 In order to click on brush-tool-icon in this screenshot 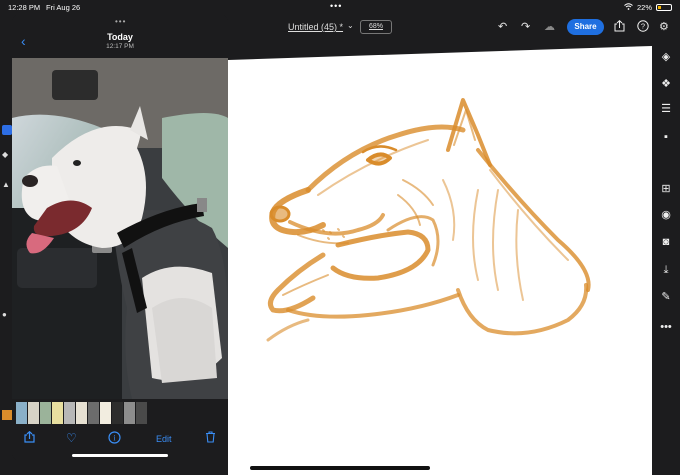, I will do `click(7, 130)`.